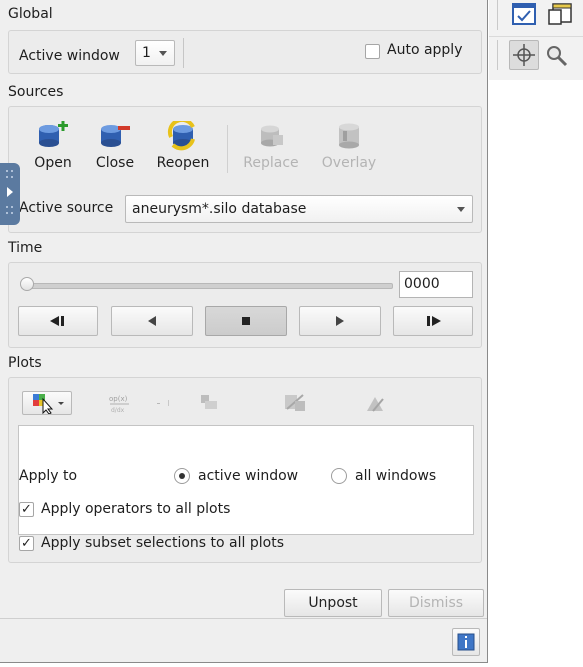 This screenshot has width=583, height=667. I want to click on replace-database-icon, so click(272, 136).